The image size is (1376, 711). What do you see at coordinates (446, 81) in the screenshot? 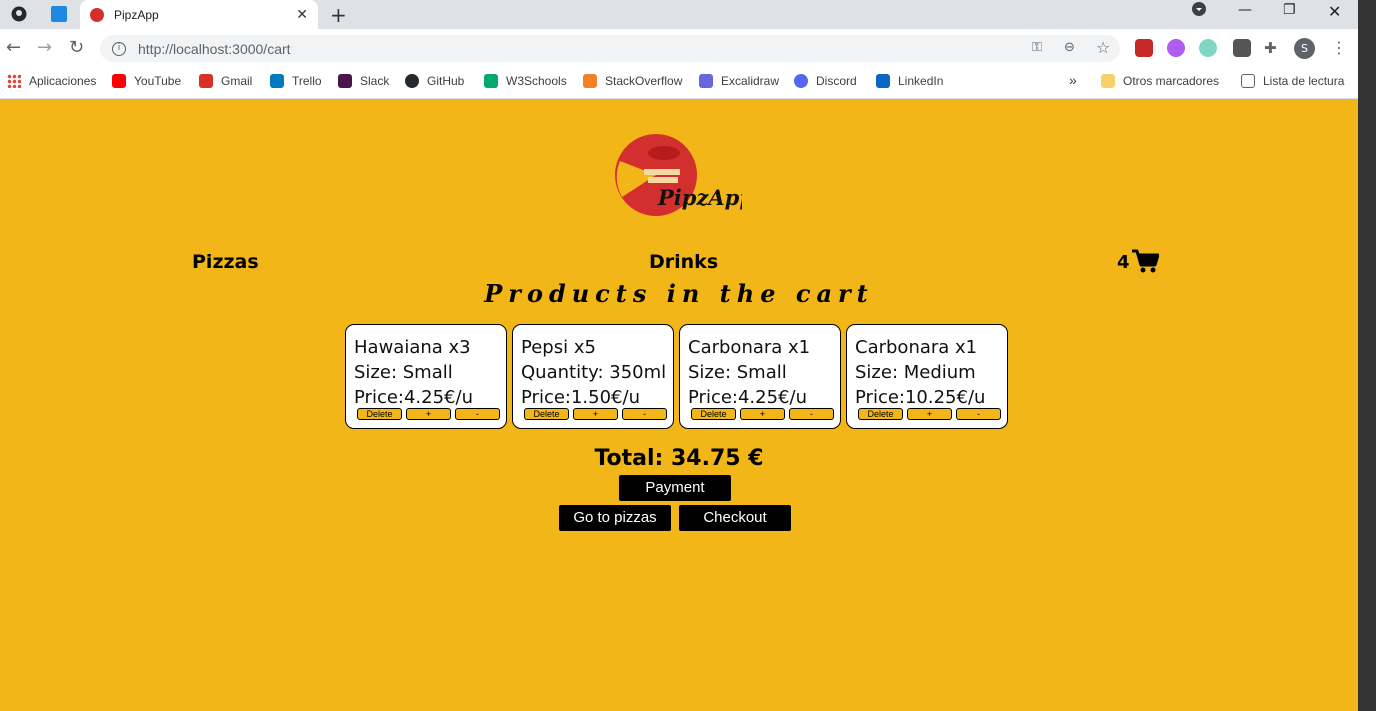
I see `bookmark-label: GitHub` at bounding box center [446, 81].